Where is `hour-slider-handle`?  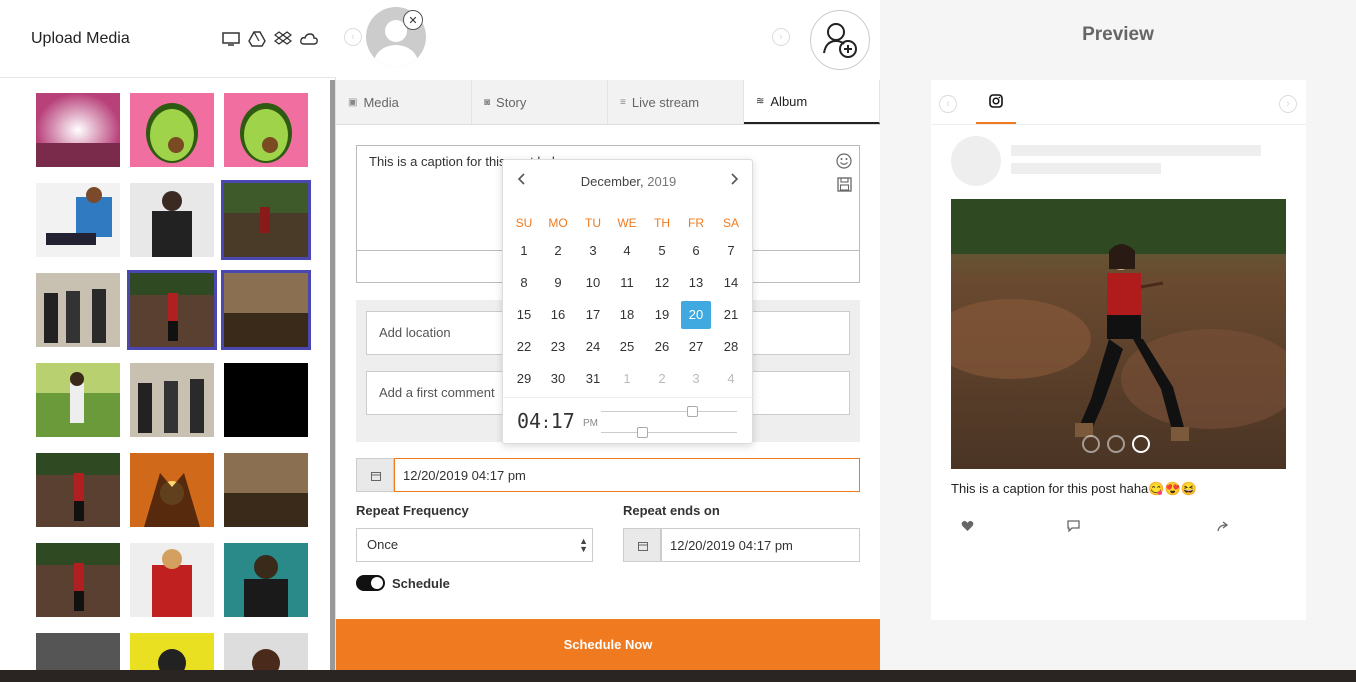 hour-slider-handle is located at coordinates (692, 411).